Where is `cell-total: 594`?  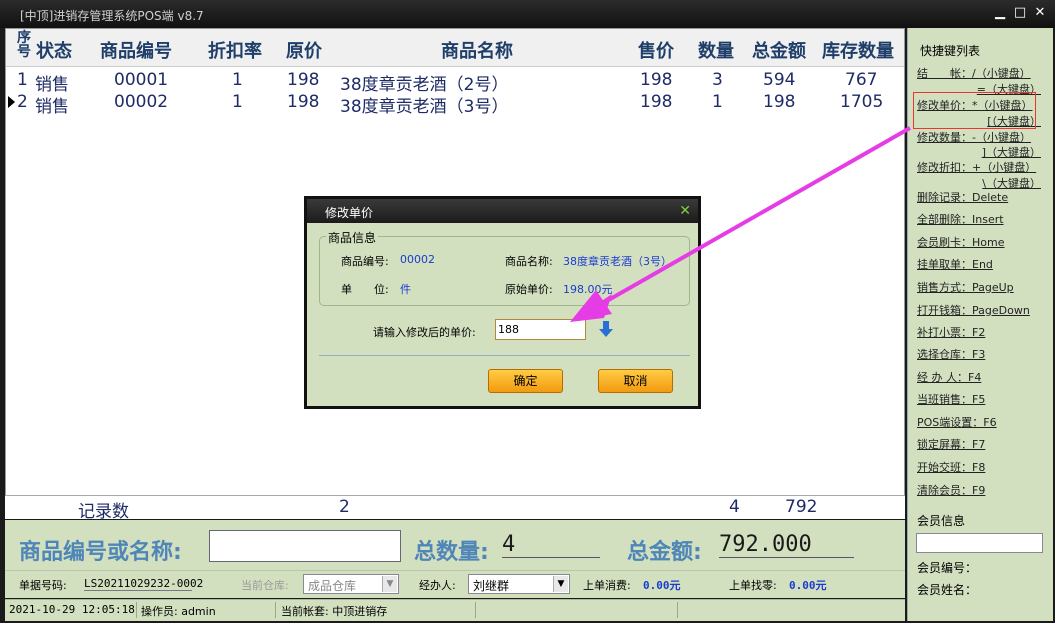
cell-total: 594 is located at coordinates (779, 80).